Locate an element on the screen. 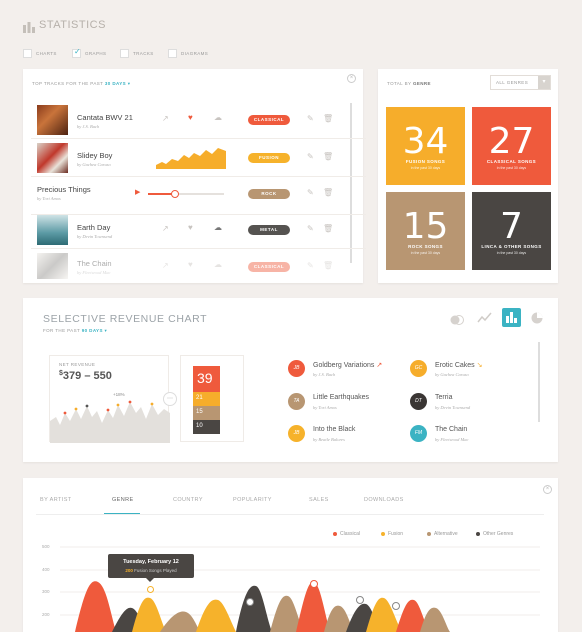 The height and width of the screenshot is (632, 582). legend-alternative: Alternative is located at coordinates (442, 534).